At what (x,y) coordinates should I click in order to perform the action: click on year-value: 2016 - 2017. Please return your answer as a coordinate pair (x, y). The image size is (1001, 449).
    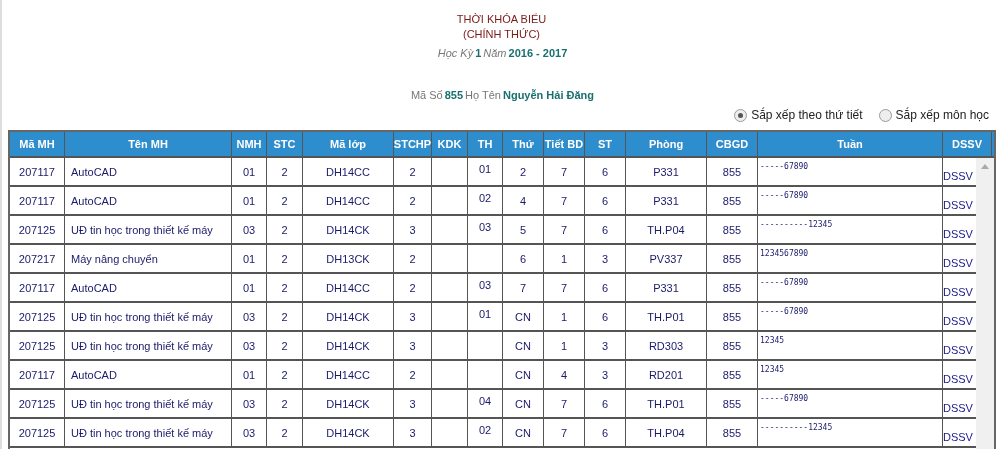
    Looking at the image, I should click on (538, 53).